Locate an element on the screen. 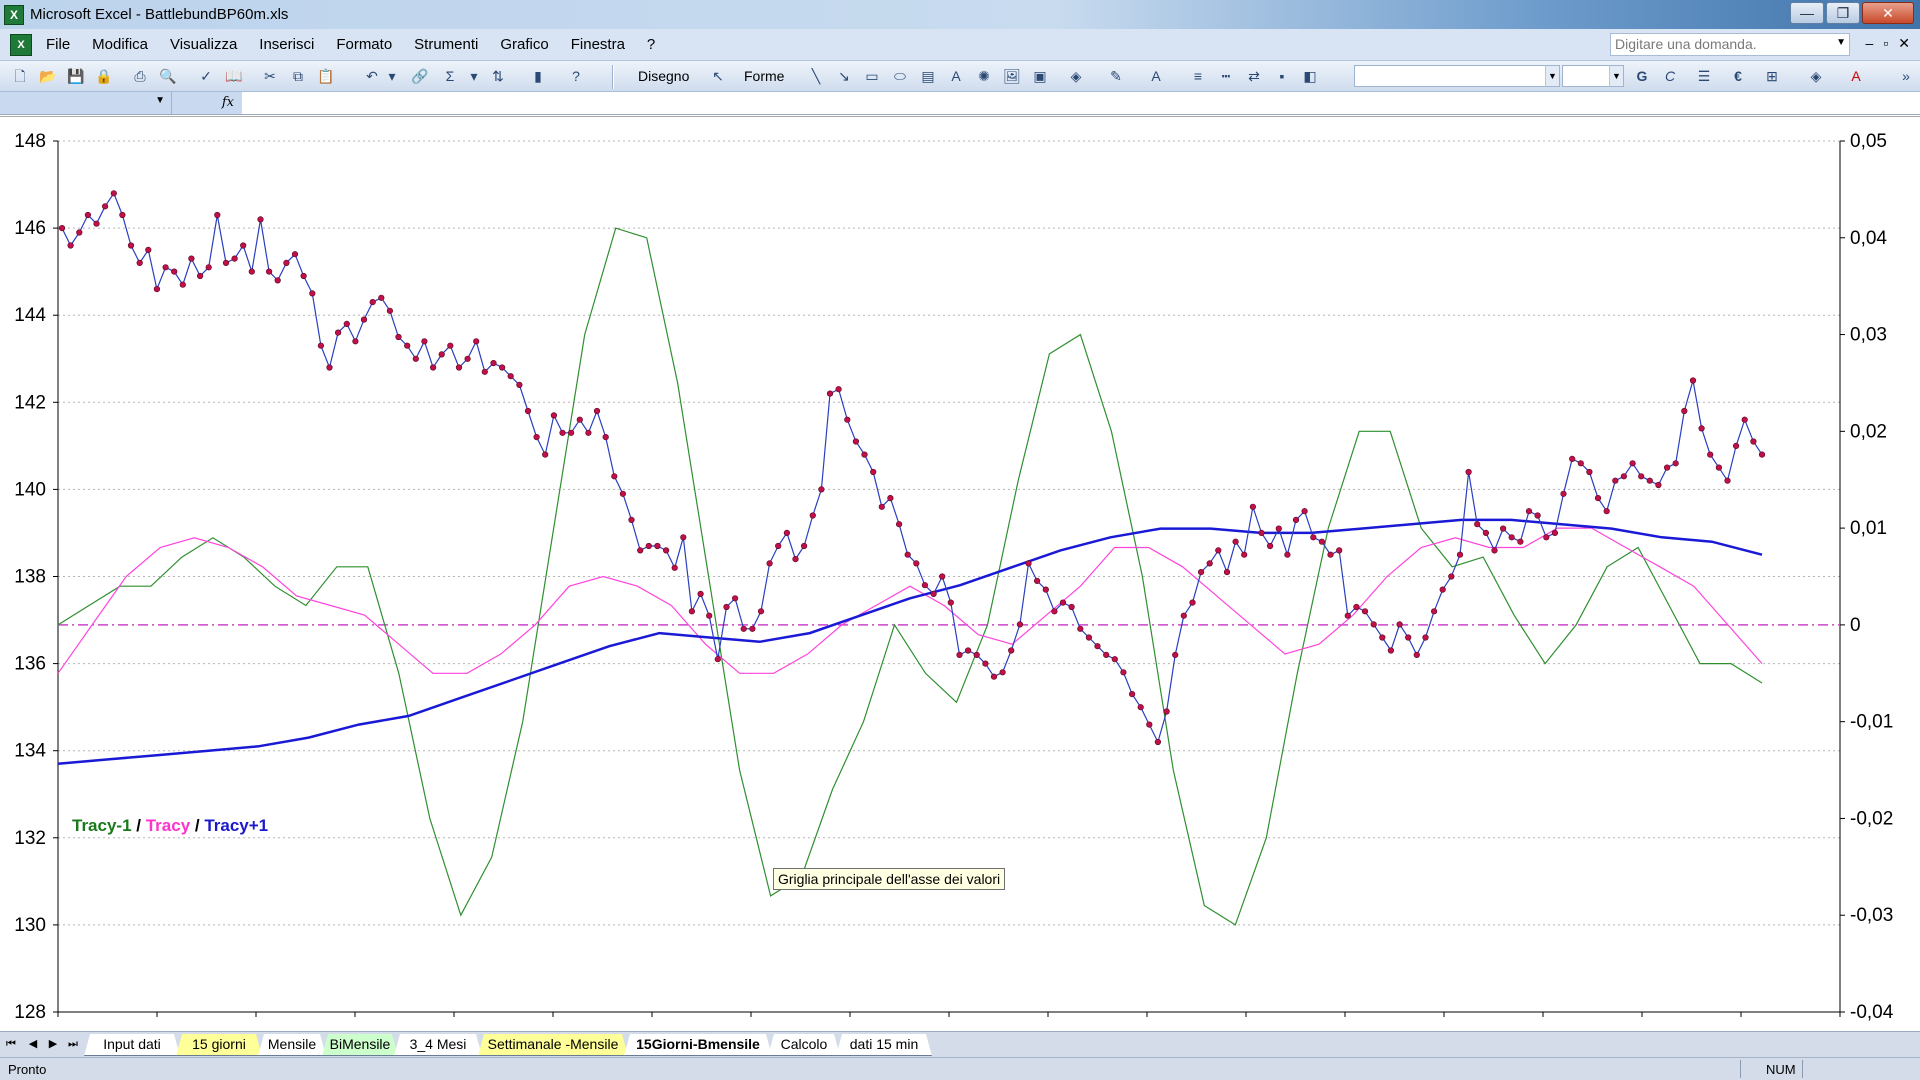  cut-icon: ✂ is located at coordinates (270, 76).